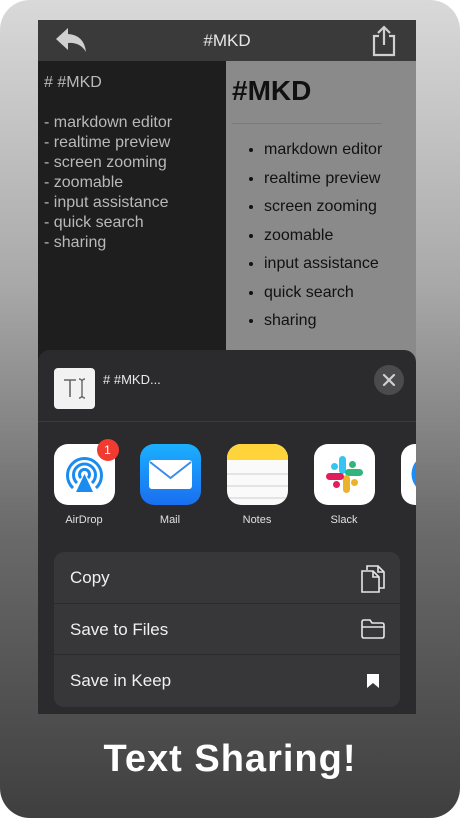 The image size is (460, 818). What do you see at coordinates (75, 242) in the screenshot?
I see `editor-line: - sharing` at bounding box center [75, 242].